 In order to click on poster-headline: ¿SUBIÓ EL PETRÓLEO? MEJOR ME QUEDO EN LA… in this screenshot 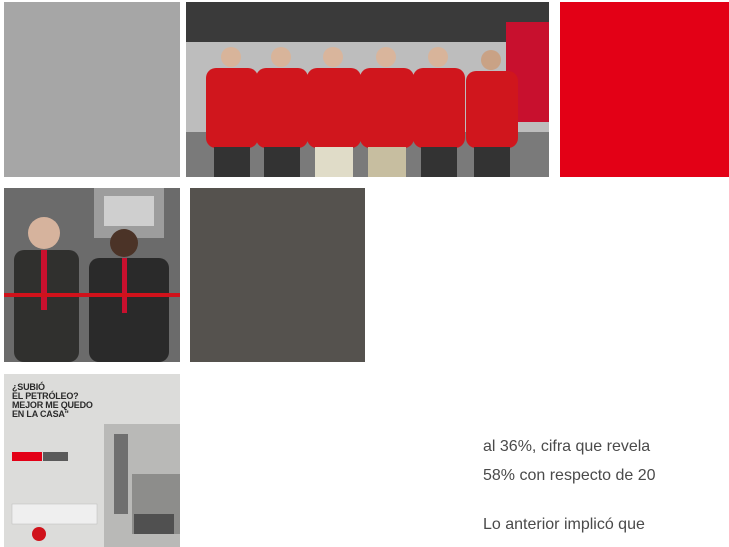, I will do `click(57, 401)`.